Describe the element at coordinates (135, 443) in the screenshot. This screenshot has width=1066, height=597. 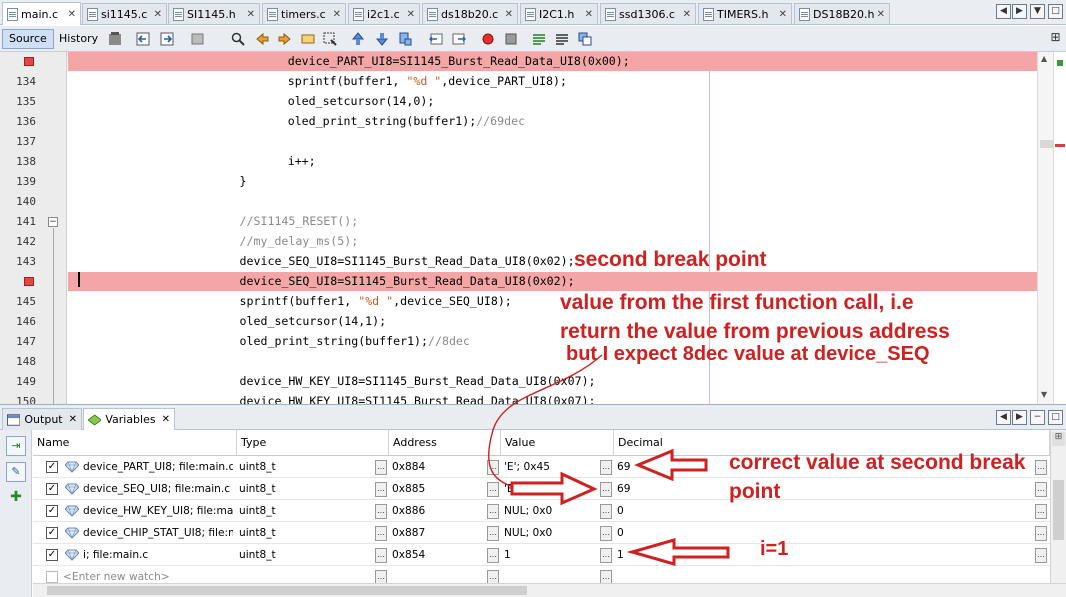
I see `column-header-name: Name` at that location.